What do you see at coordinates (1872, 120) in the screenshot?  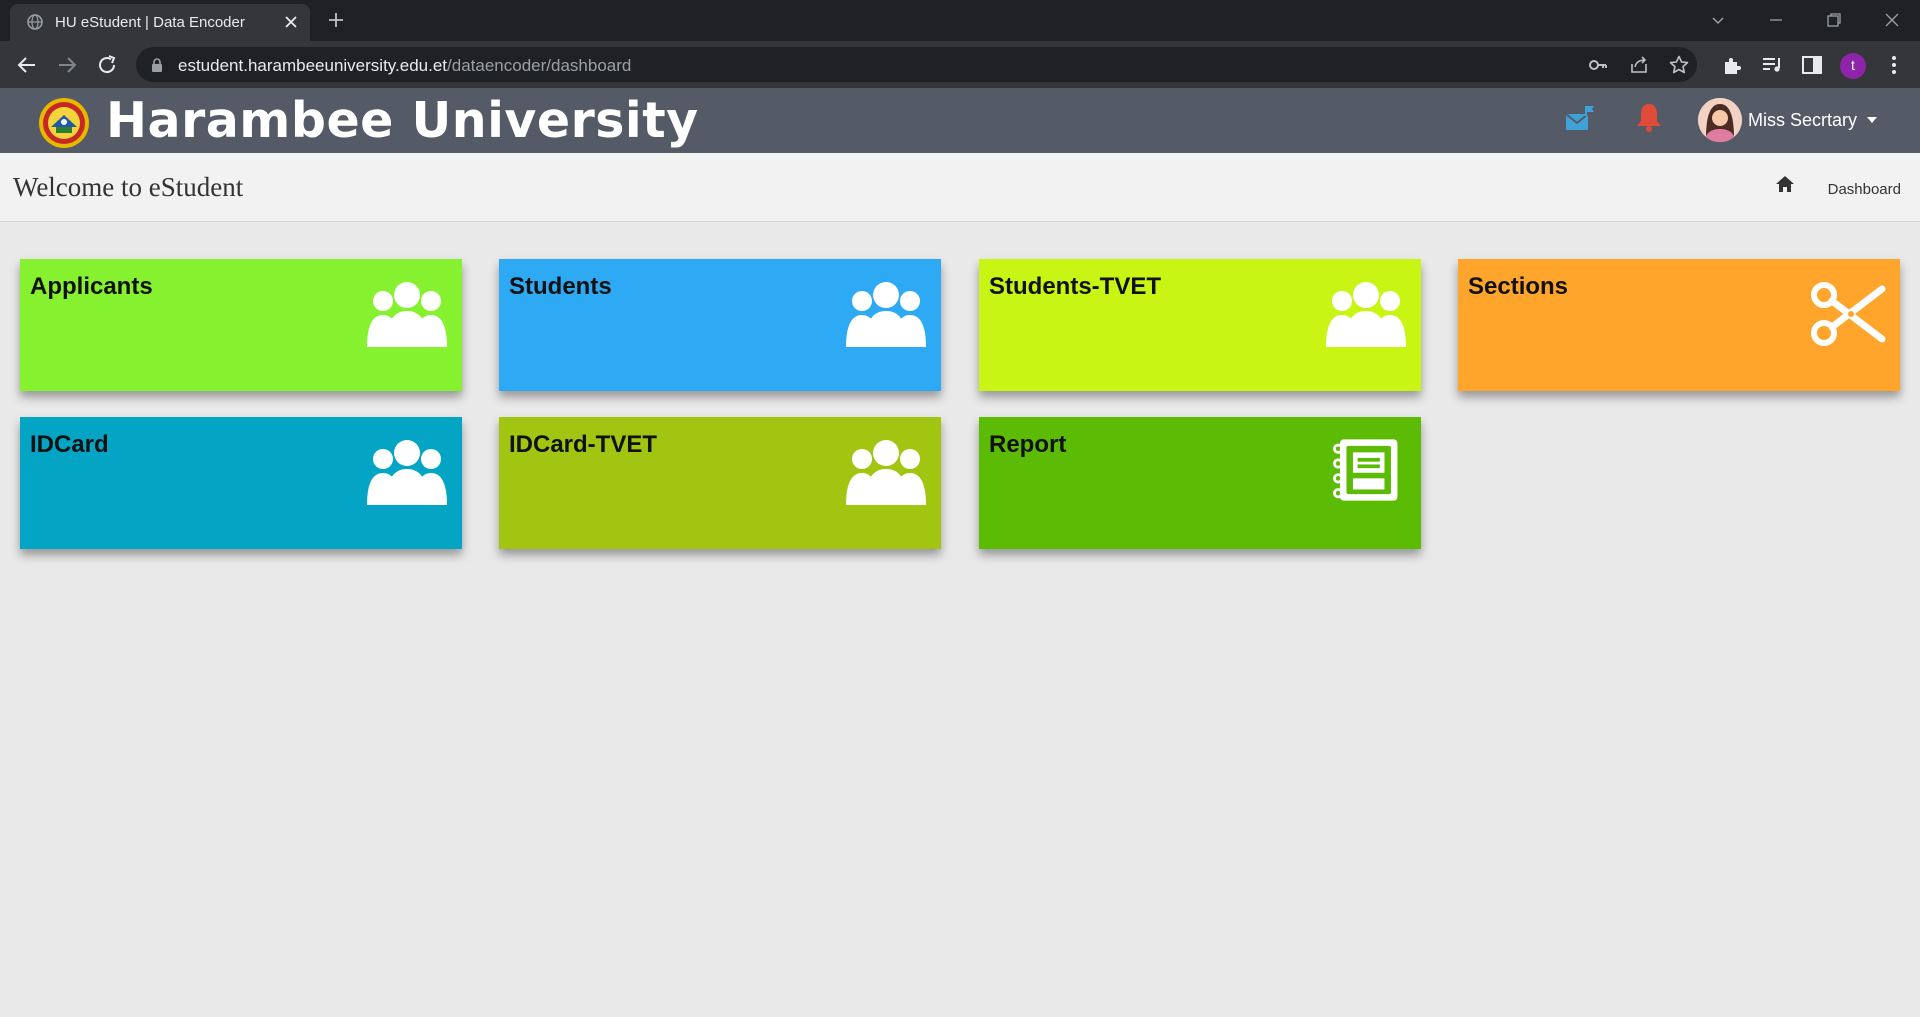 I see `caret-down-icon` at bounding box center [1872, 120].